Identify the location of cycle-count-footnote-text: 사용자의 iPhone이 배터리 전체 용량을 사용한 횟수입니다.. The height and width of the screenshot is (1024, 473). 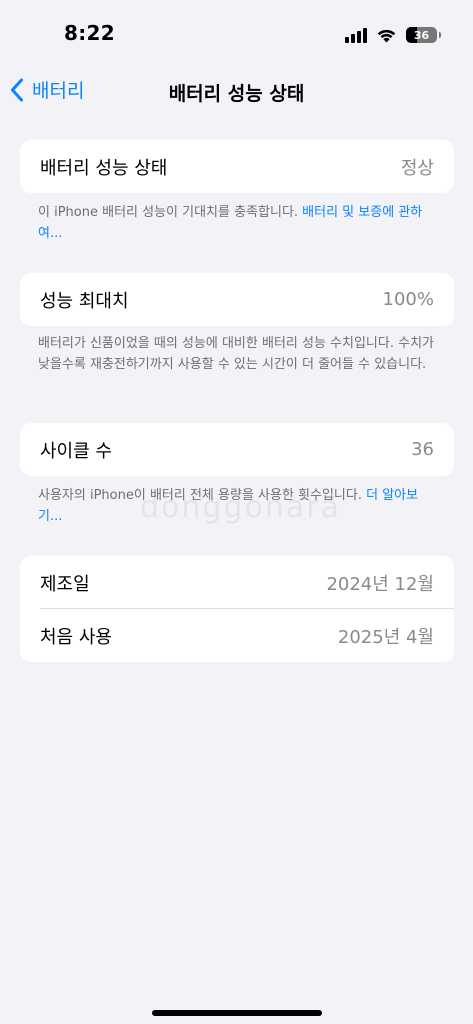
(202, 495).